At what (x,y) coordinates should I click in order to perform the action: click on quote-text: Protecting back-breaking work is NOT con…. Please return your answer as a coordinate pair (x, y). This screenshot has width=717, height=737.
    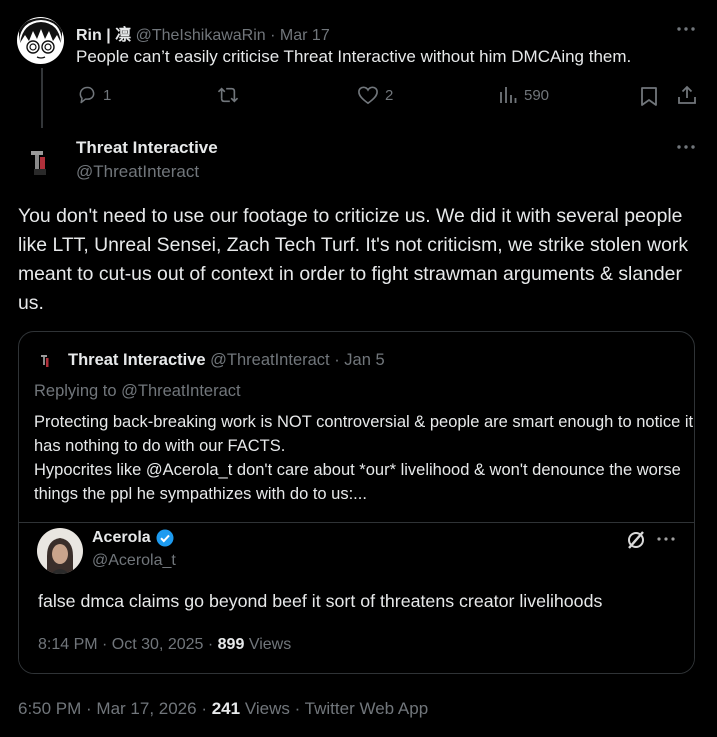
    Looking at the image, I should click on (364, 458).